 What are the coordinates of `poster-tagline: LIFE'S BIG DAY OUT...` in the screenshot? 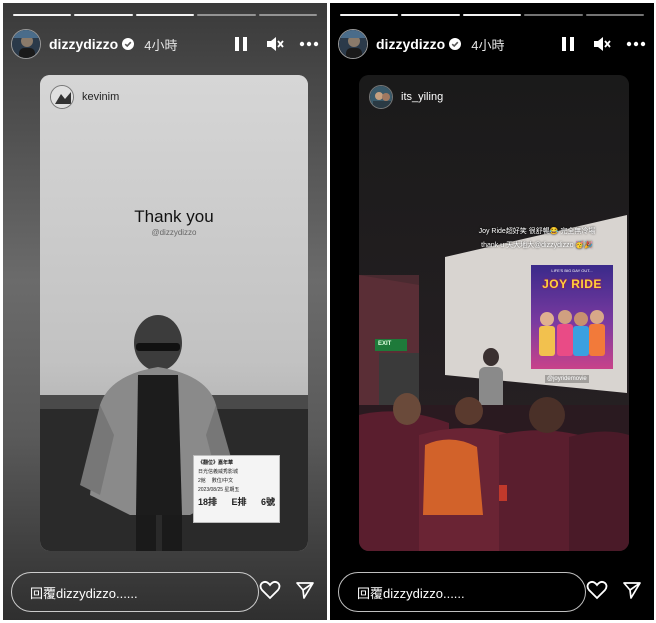 It's located at (572, 270).